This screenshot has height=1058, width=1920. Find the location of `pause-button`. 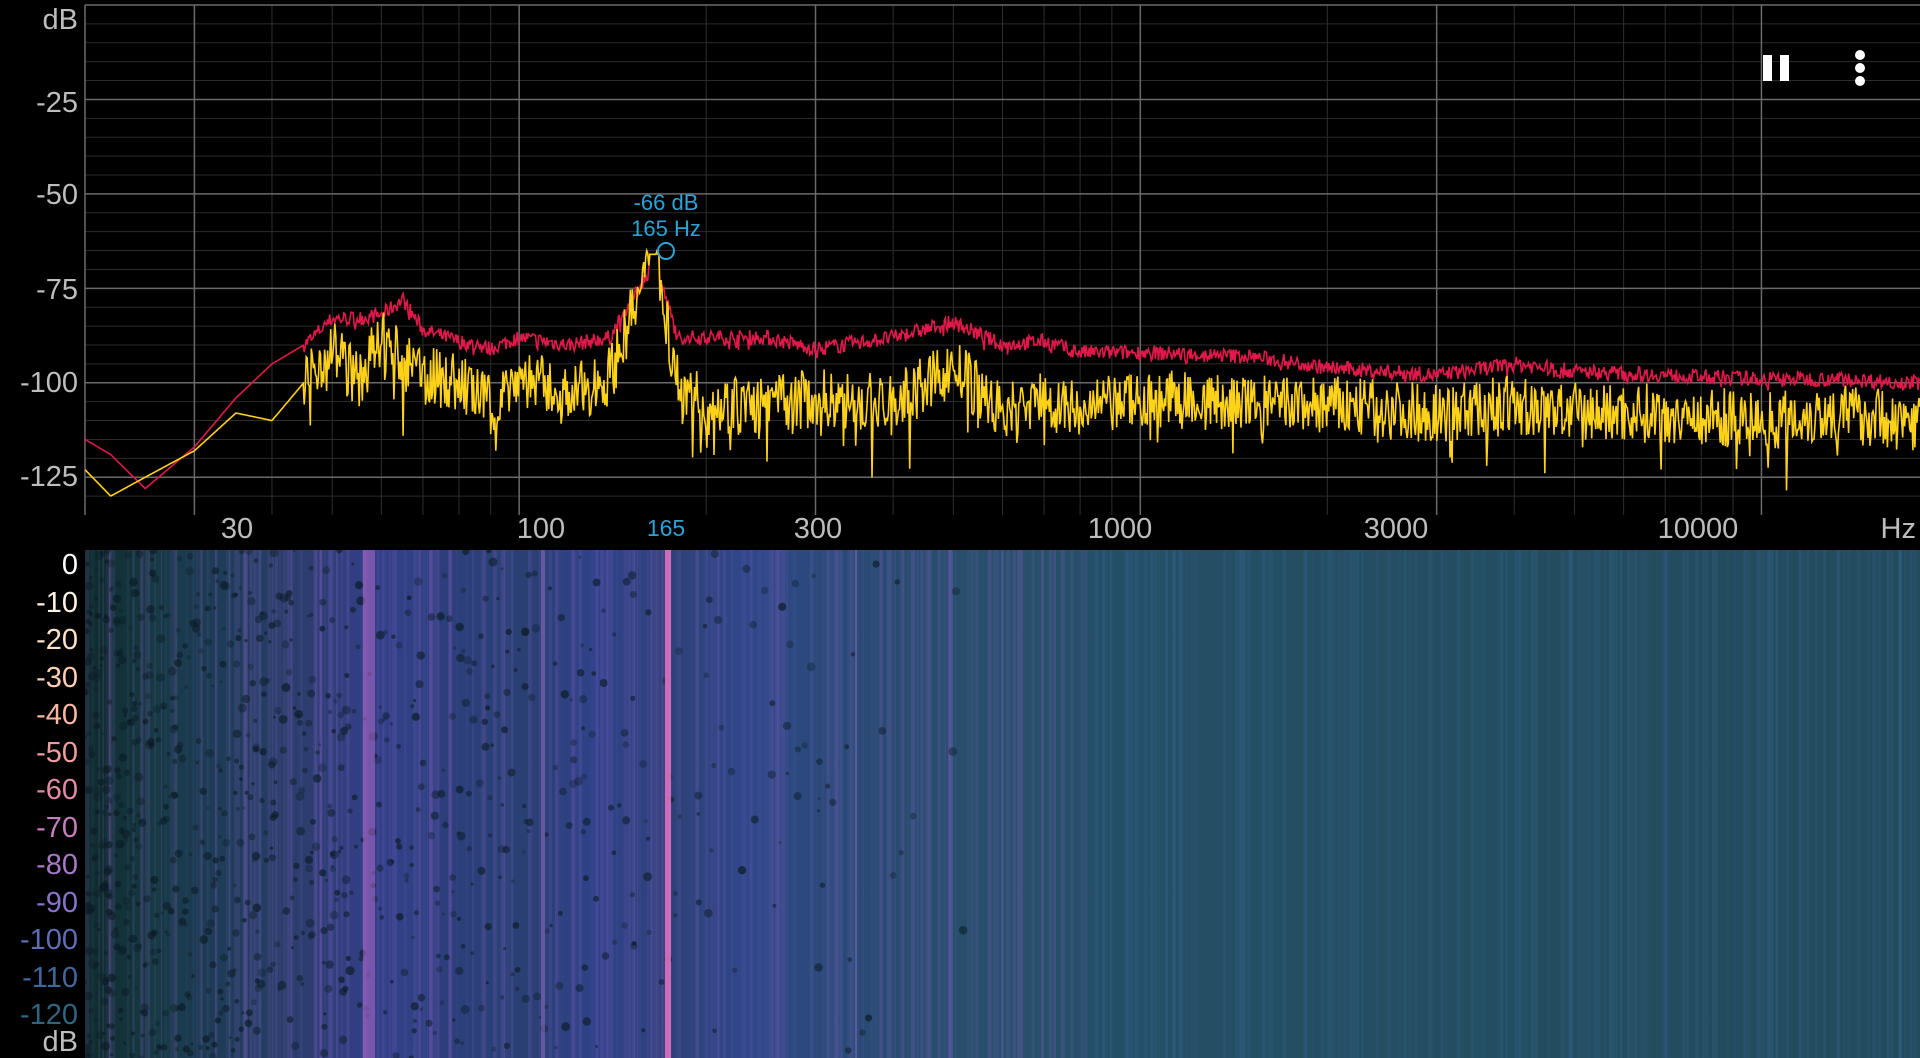

pause-button is located at coordinates (1777, 68).